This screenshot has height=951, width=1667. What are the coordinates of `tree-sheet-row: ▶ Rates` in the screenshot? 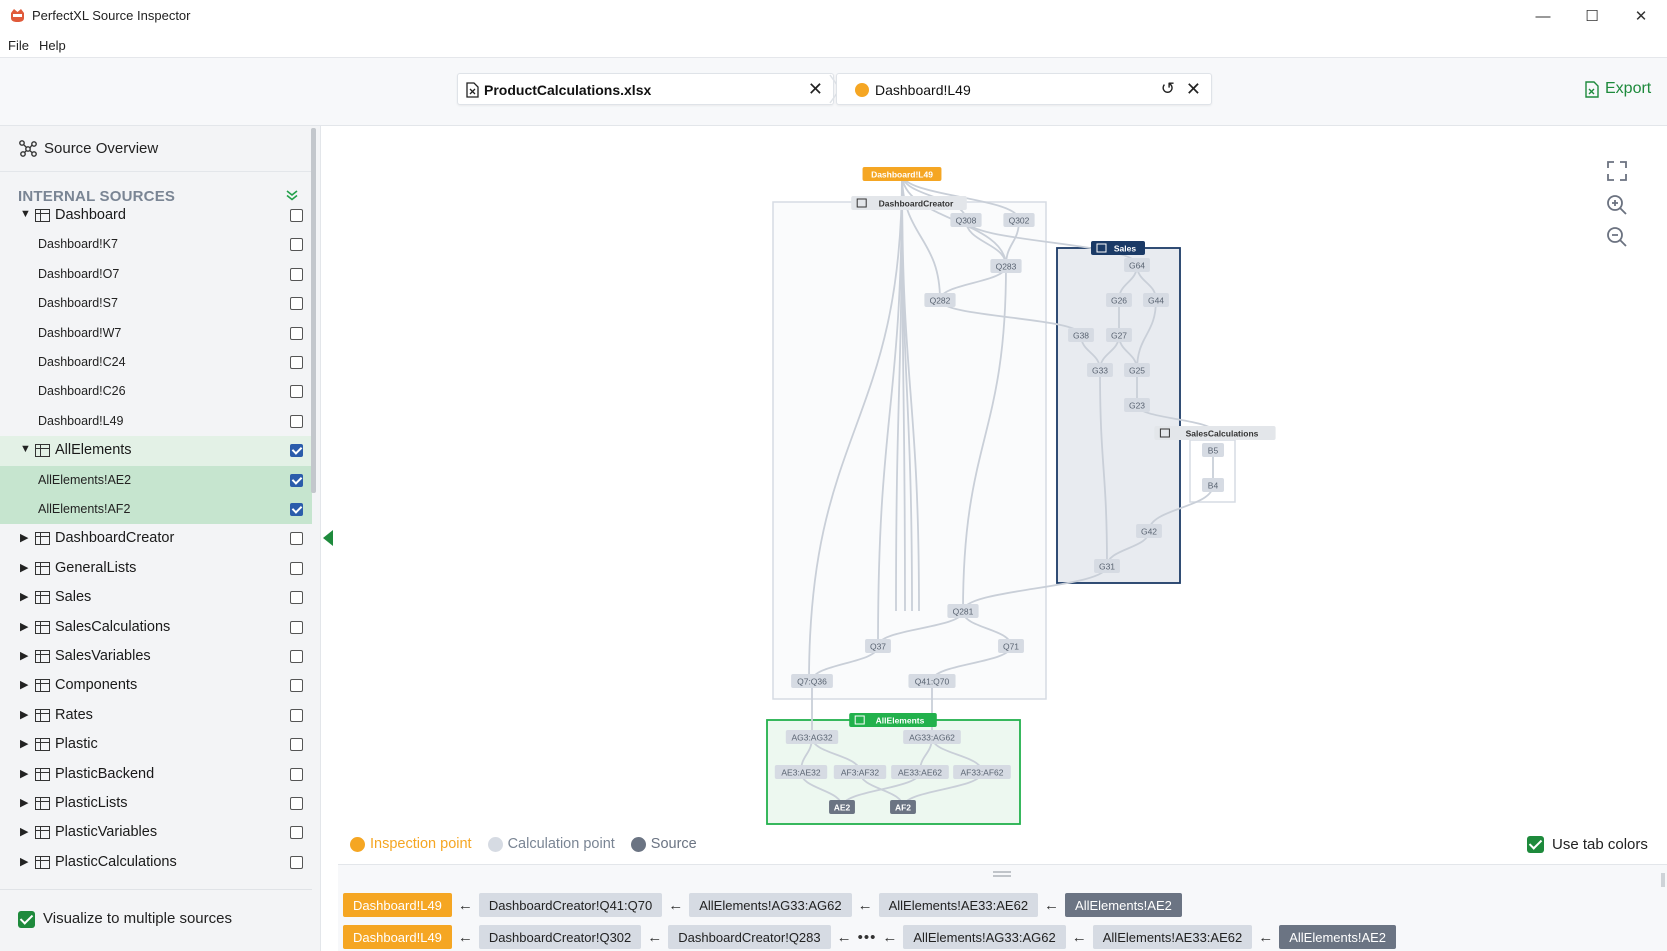 It's located at (156, 715).